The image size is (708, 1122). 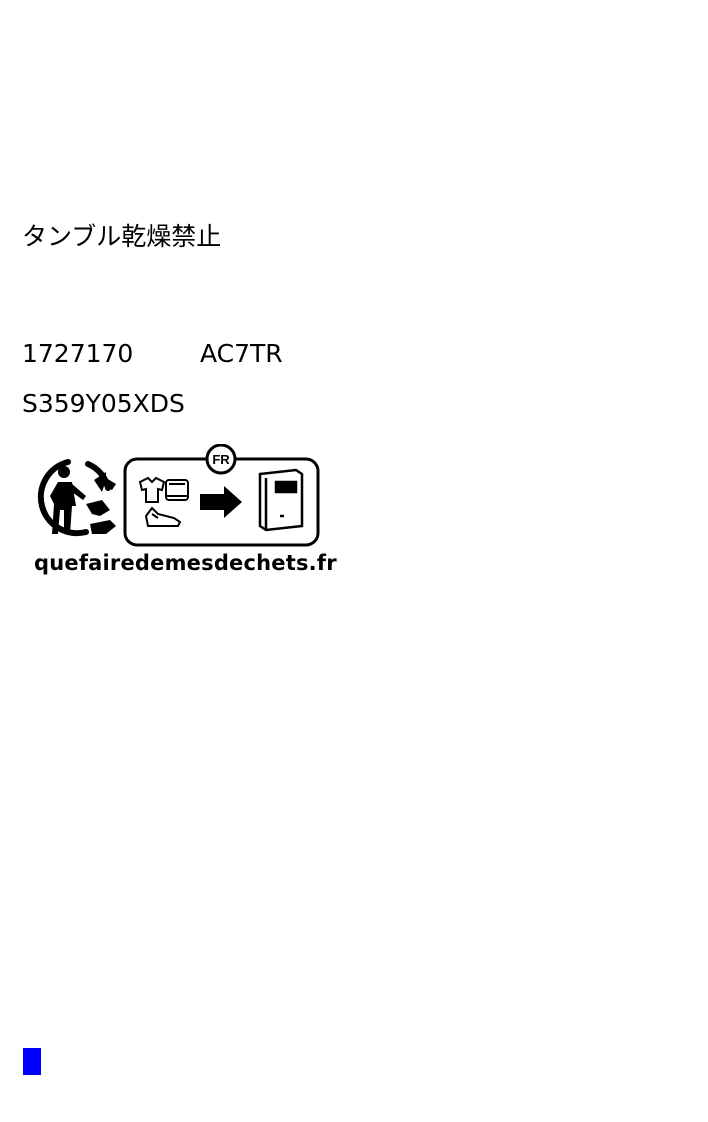 What do you see at coordinates (78, 353) in the screenshot?
I see `product-code-a: 1727170` at bounding box center [78, 353].